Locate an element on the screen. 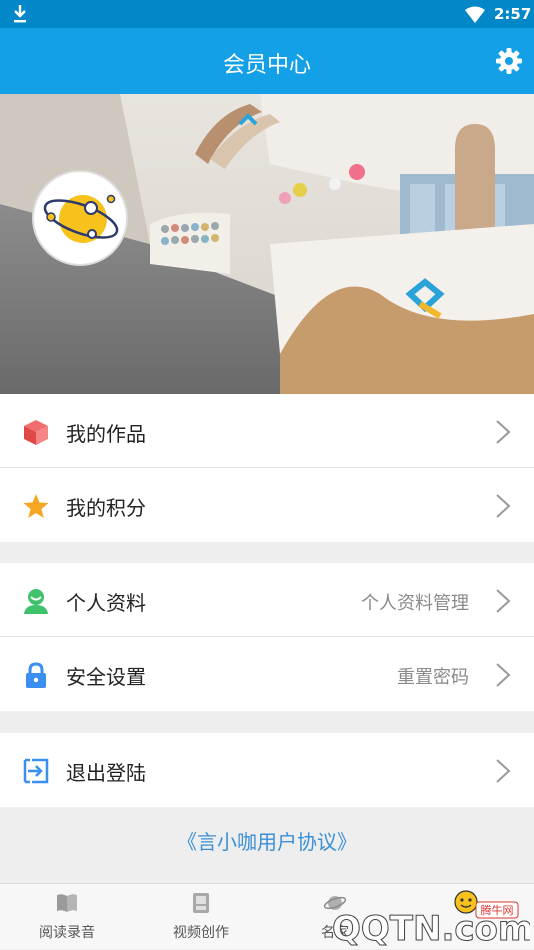 The height and width of the screenshot is (950, 534). menu-item-my-works: 我的作品 is located at coordinates (267, 431).